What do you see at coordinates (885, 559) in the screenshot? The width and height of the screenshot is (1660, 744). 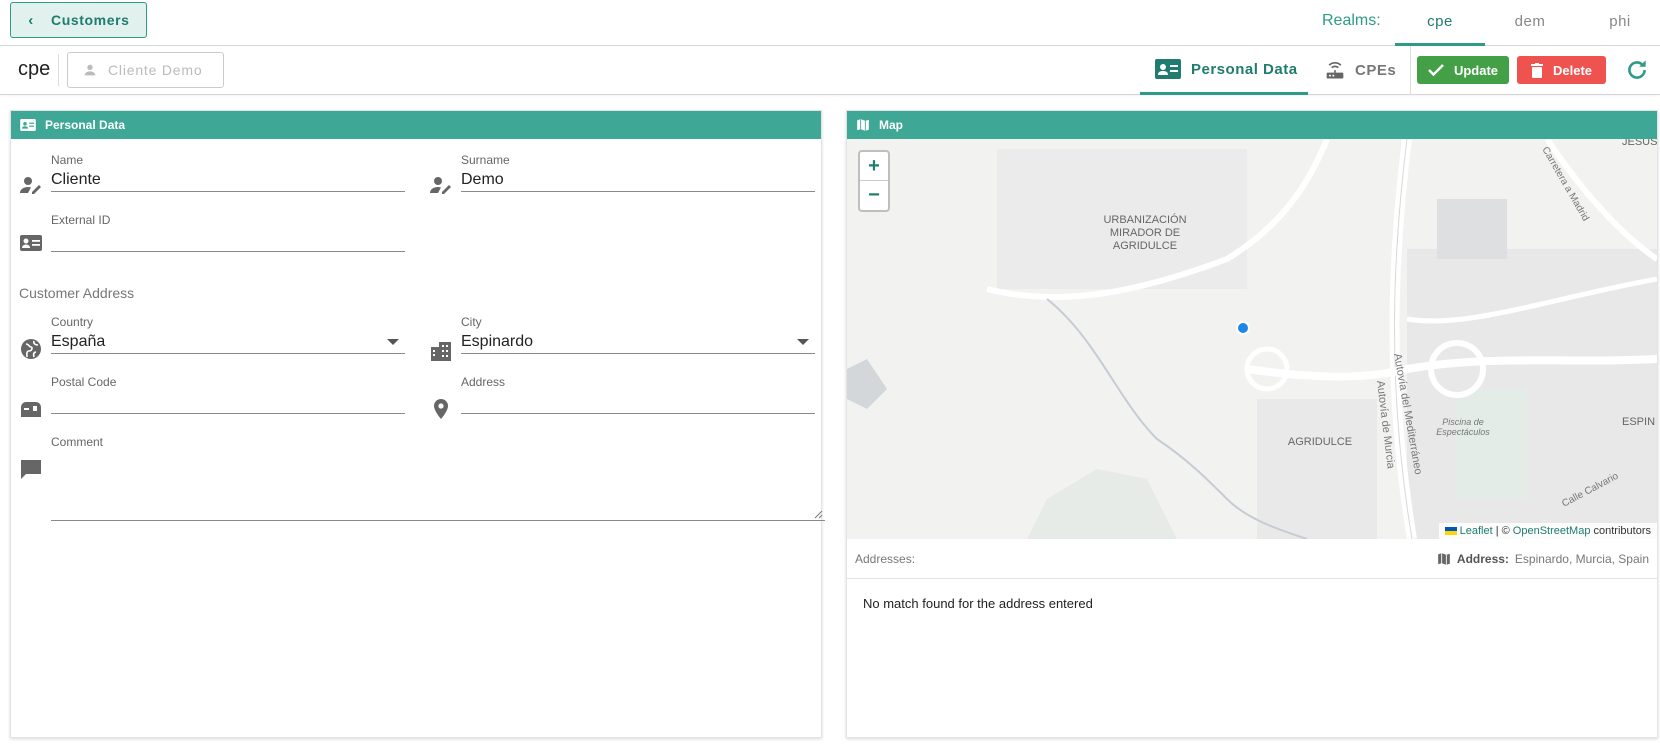 I see `addresses-label: Addresses:` at bounding box center [885, 559].